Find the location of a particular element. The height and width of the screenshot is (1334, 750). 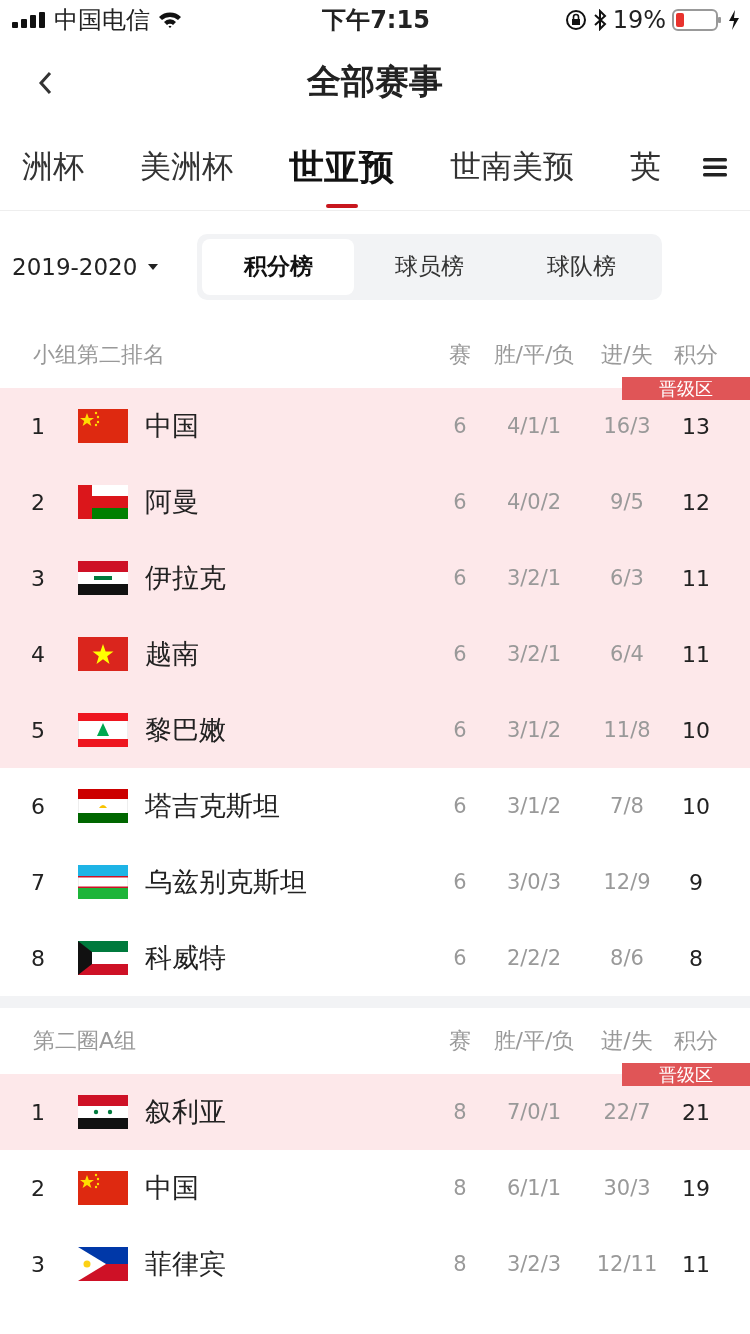

battery-icon is located at coordinates (697, 20).